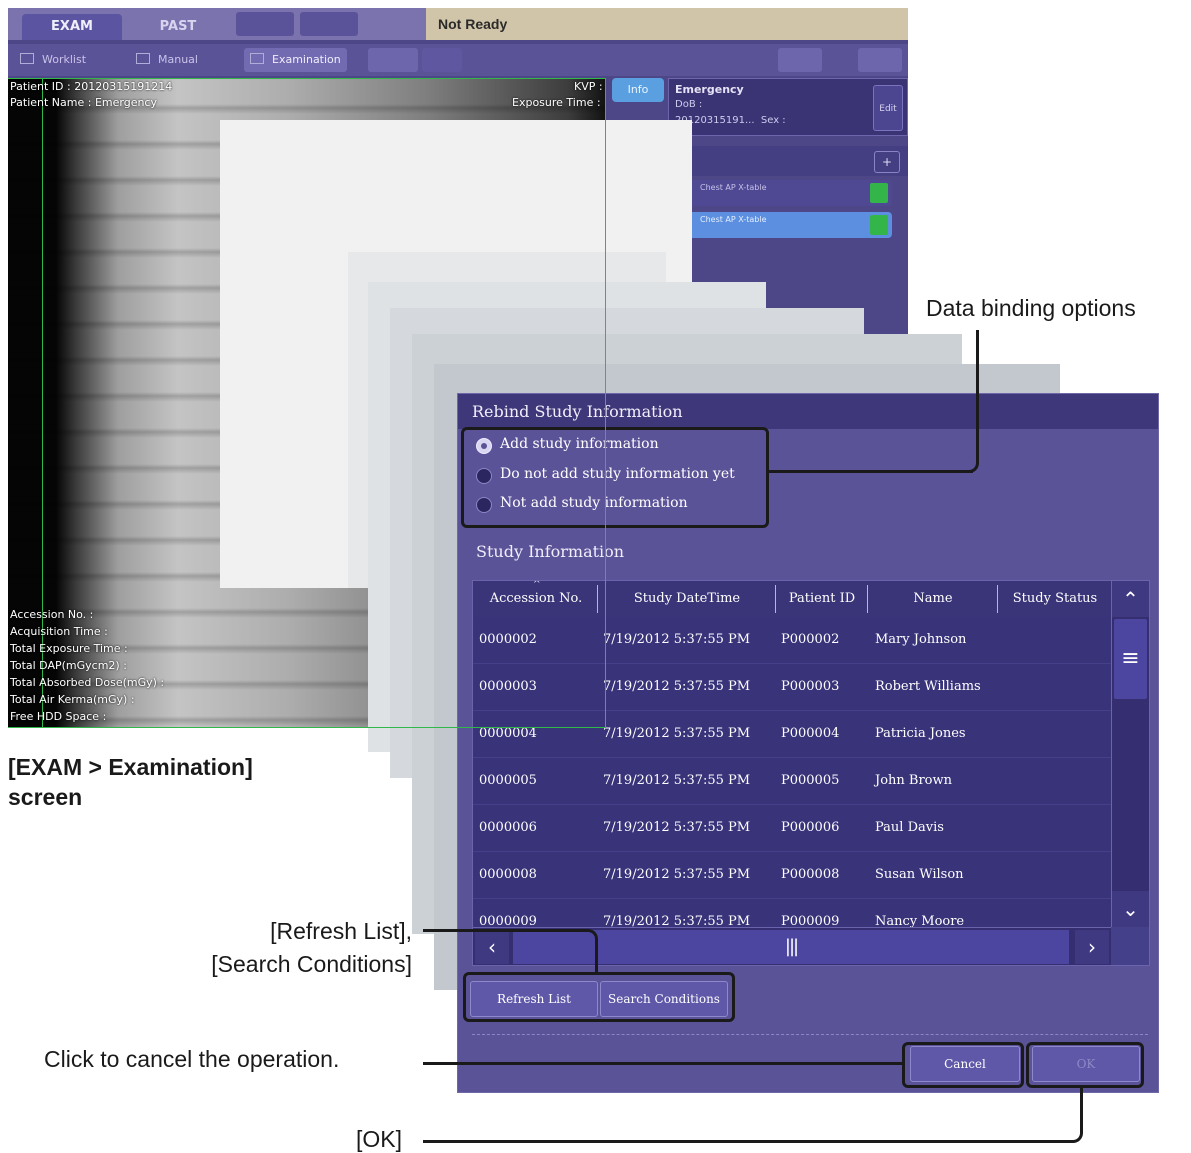 This screenshot has height=1153, width=1191. What do you see at coordinates (45, 797) in the screenshot?
I see `screen-caption-line2: screen` at bounding box center [45, 797].